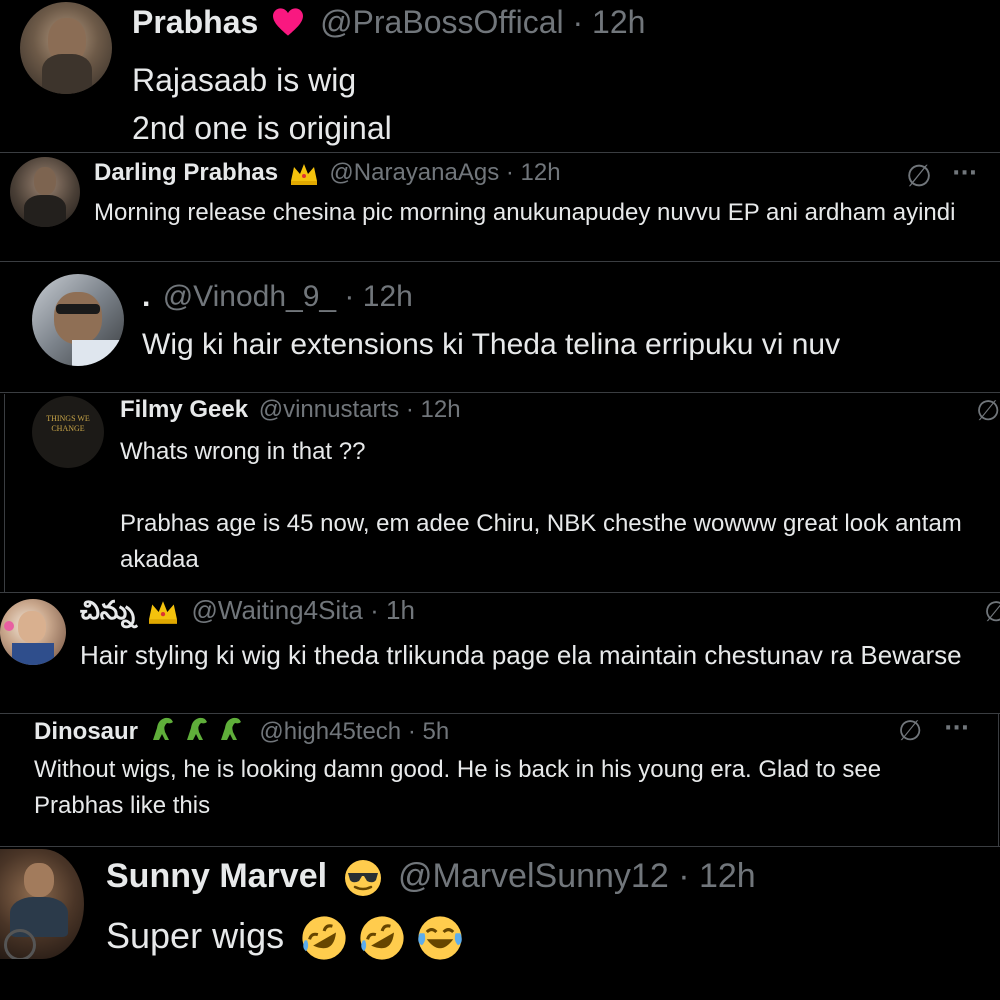 Image resolution: width=1000 pixels, height=1000 pixels. I want to click on timestamp: 1h, so click(400, 610).